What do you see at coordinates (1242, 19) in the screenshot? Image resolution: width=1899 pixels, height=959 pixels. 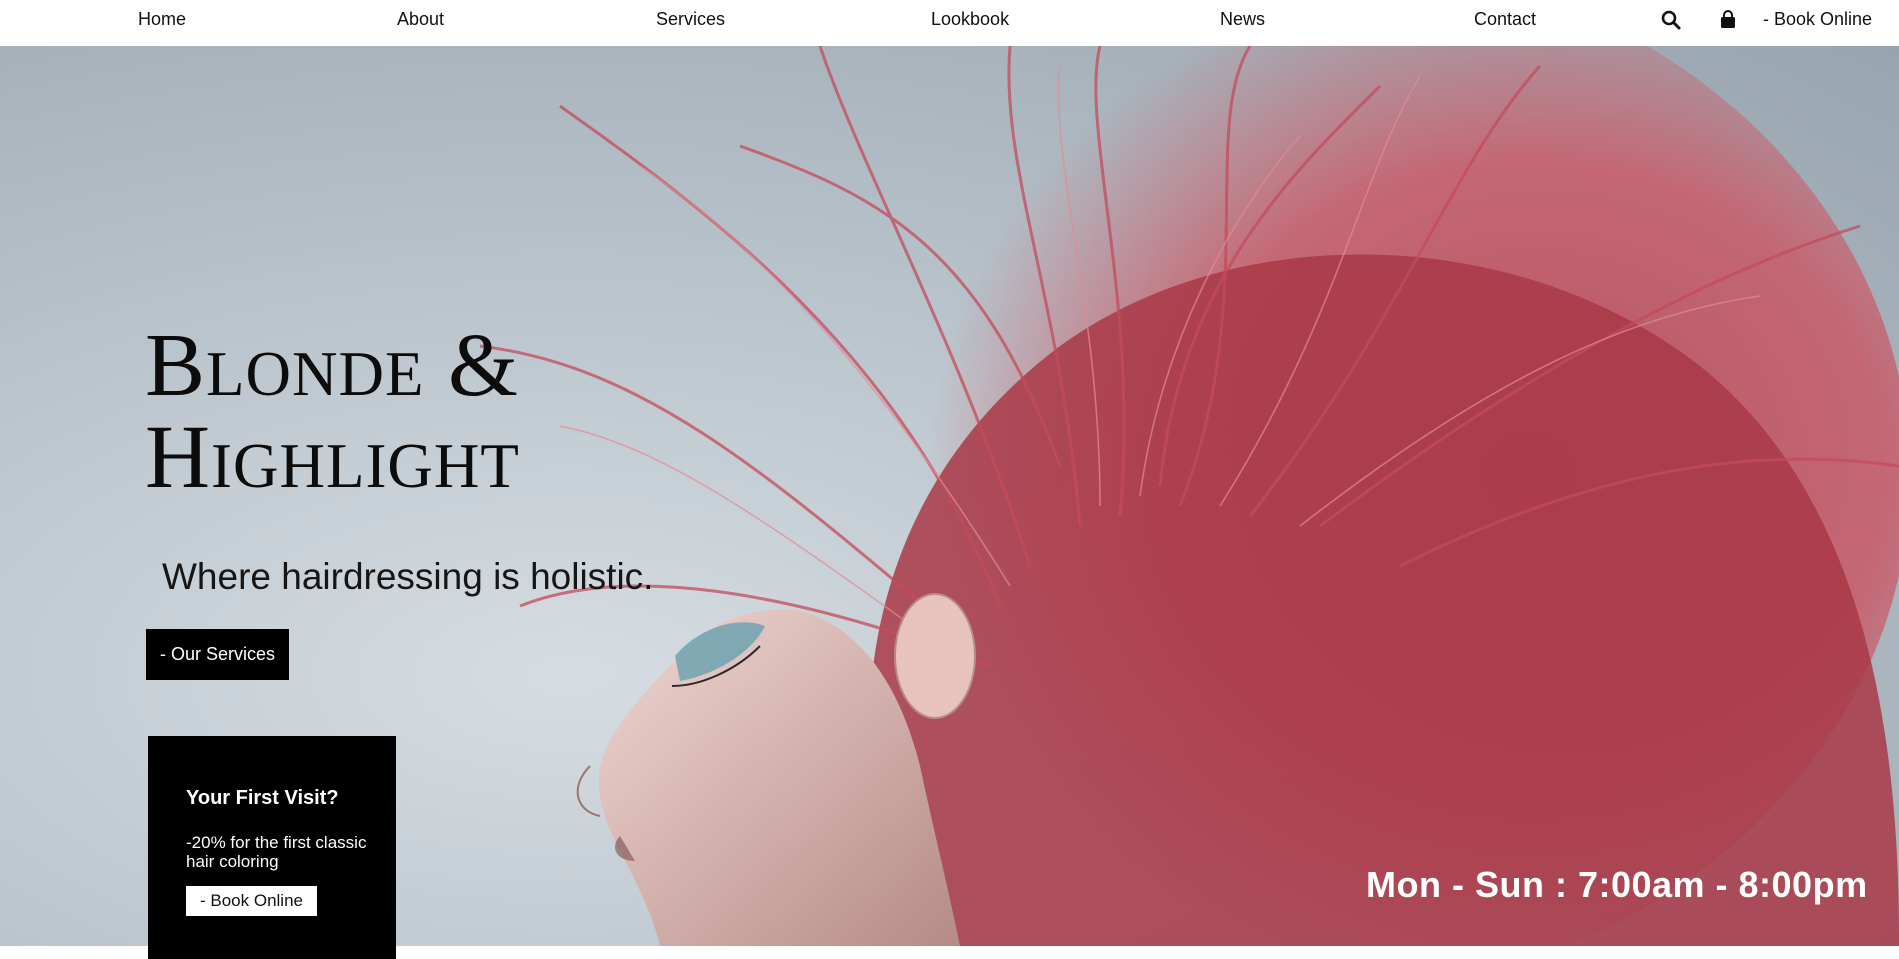 I see `nav-news: News` at bounding box center [1242, 19].